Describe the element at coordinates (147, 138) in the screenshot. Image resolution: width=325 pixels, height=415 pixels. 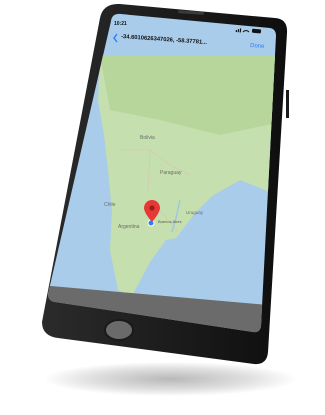
I see `label-bolivia: Bolivia` at that location.